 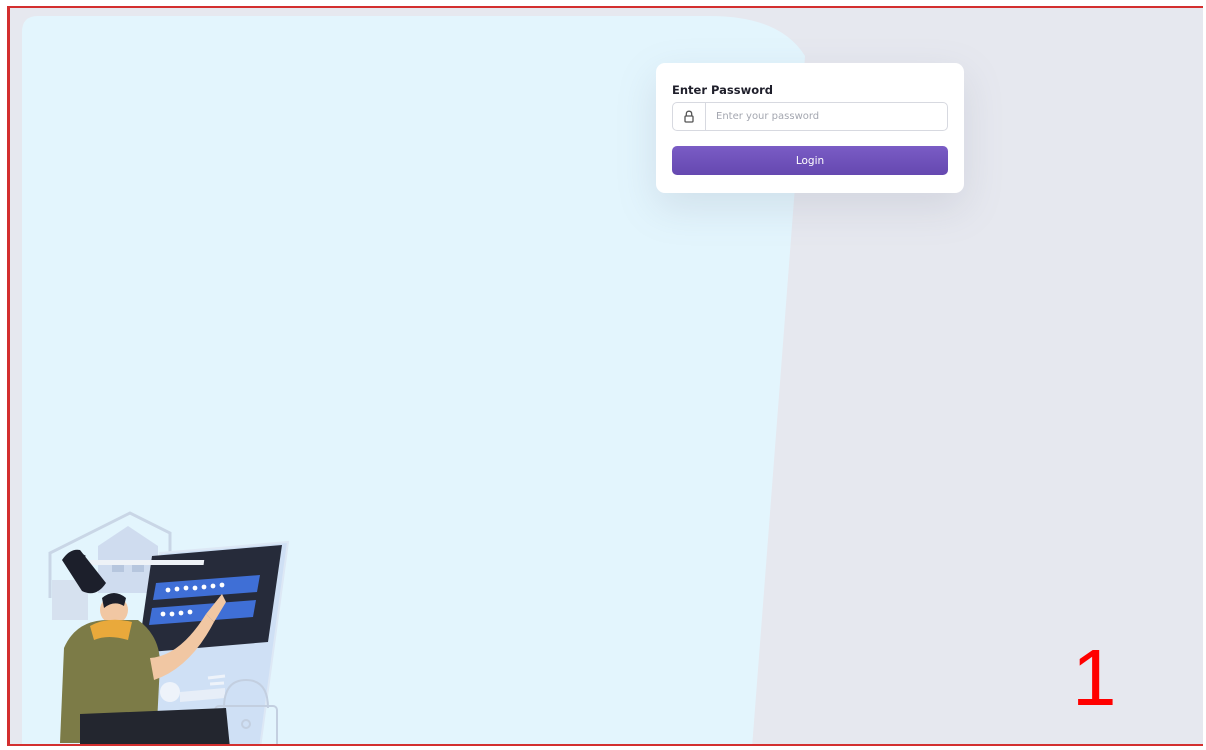 I want to click on step-number-annotation: 1, so click(x=1094, y=677).